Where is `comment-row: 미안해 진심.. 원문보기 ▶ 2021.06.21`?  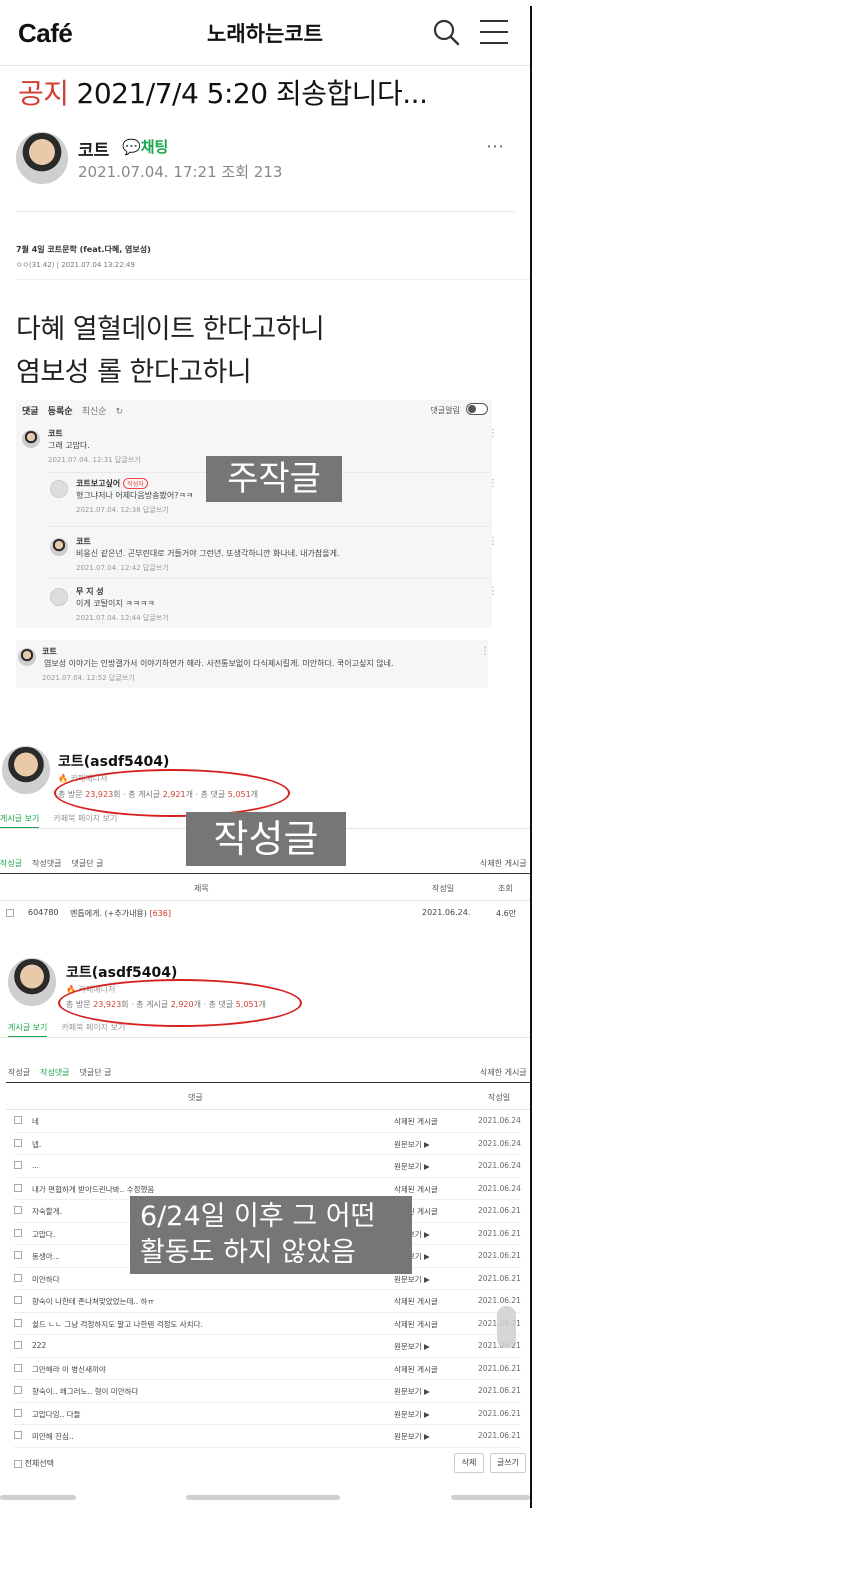
comment-row: 미안해 진심.. 원문보기 ▶ 2021.06.21 is located at coordinates (267, 1436).